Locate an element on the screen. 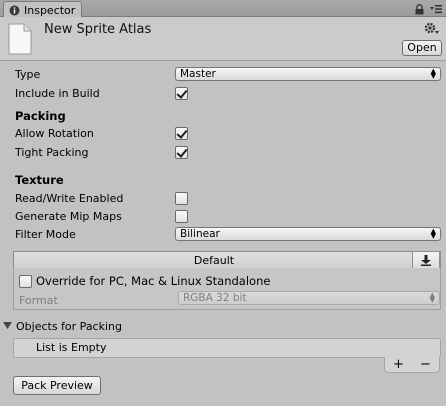 Image resolution: width=446 pixels, height=406 pixels. platform-tabs: Default is located at coordinates (227, 260).